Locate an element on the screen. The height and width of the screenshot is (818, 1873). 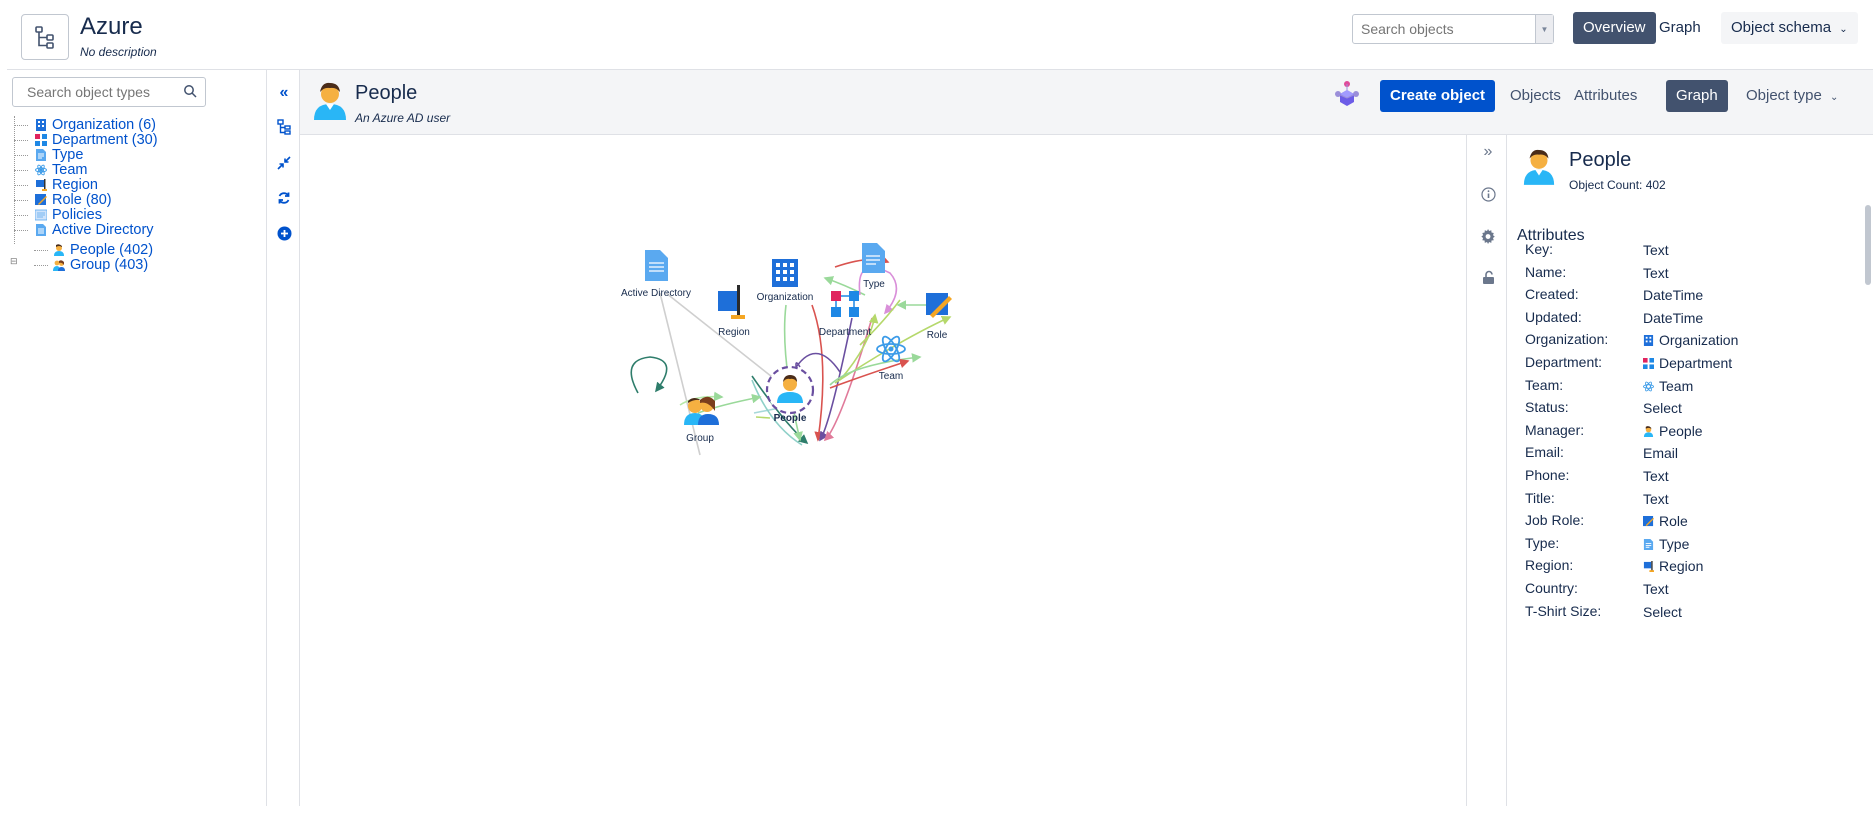
graph-button: Graph is located at coordinates (1680, 28).